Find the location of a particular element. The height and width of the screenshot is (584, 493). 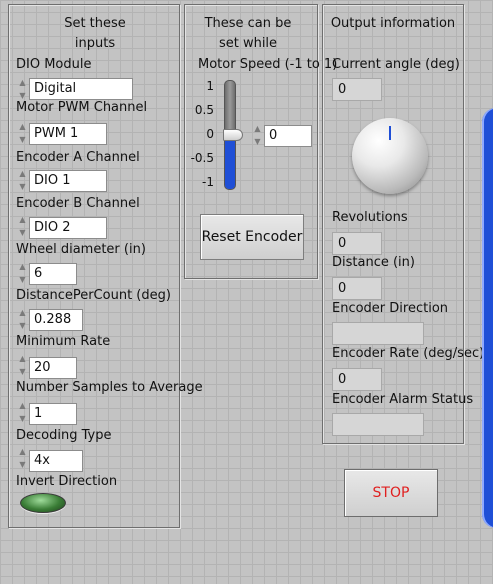

decoding-type-spinner: ▲ ▼ is located at coordinates (22, 458).